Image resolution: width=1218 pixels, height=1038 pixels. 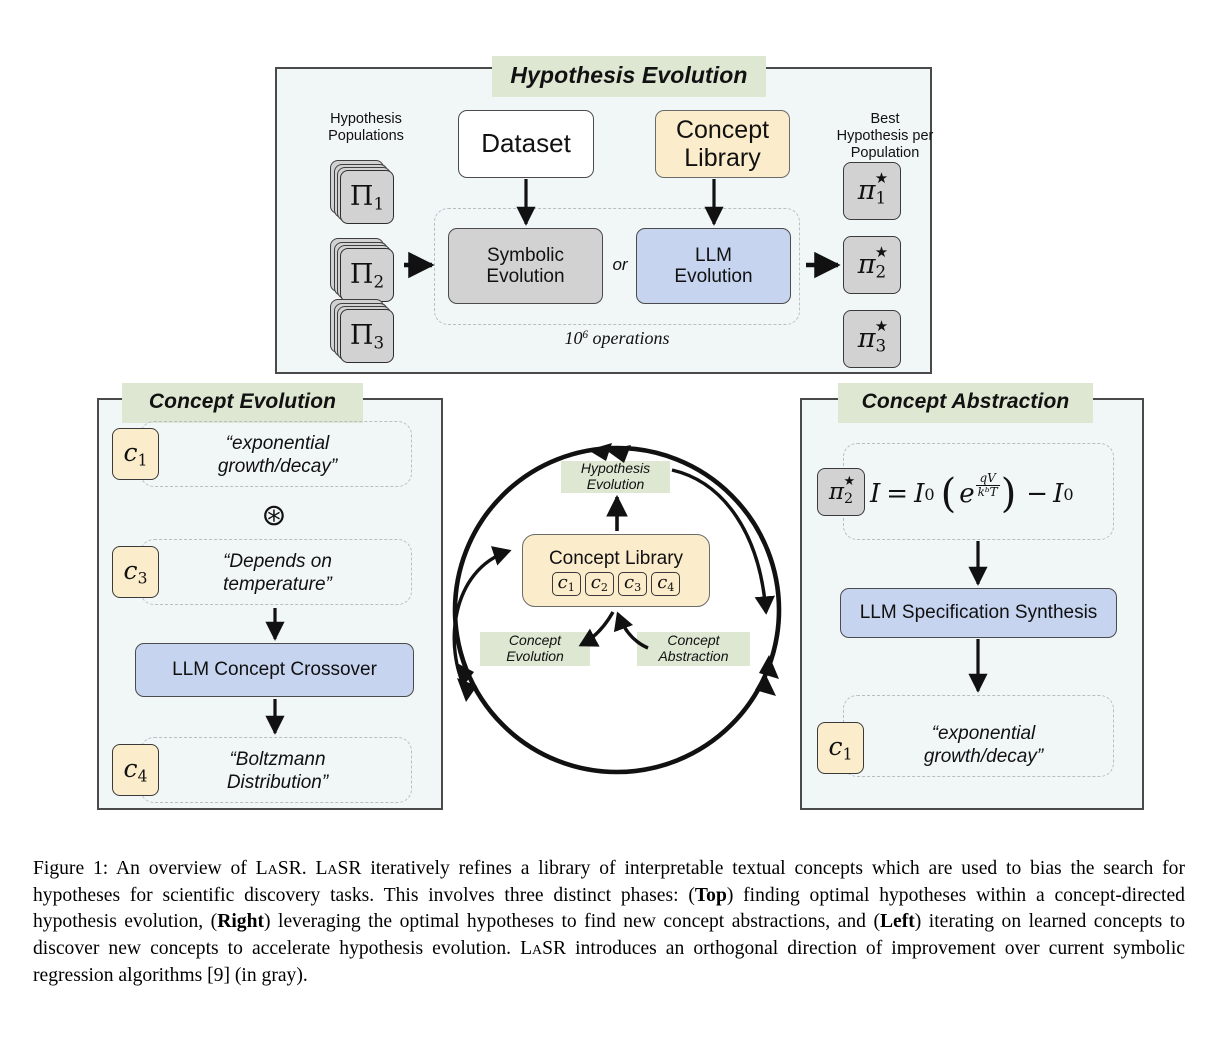 What do you see at coordinates (535, 649) in the screenshot?
I see `cycle-tag-concept-evolution: Concept Evolution` at bounding box center [535, 649].